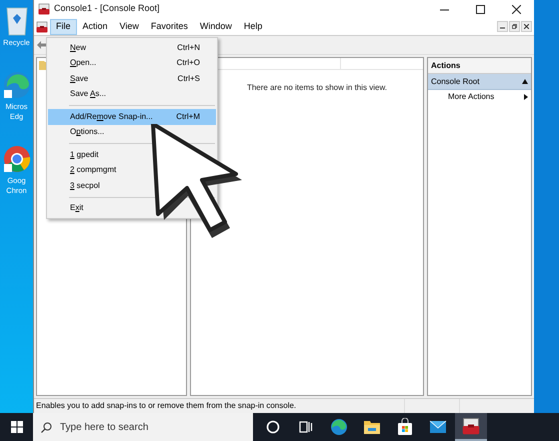 Image resolution: width=559 pixels, height=441 pixels. I want to click on status-bar-text: Enables you to add snap-ins to or remove them from the snap-in console., so click(166, 406).